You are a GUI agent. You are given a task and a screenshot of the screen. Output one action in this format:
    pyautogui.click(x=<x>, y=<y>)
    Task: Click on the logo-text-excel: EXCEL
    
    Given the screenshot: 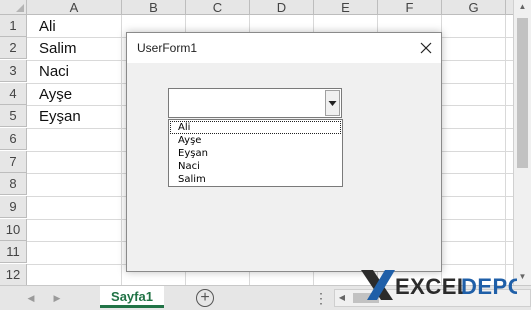 What is the action you would take?
    pyautogui.click(x=433, y=286)
    